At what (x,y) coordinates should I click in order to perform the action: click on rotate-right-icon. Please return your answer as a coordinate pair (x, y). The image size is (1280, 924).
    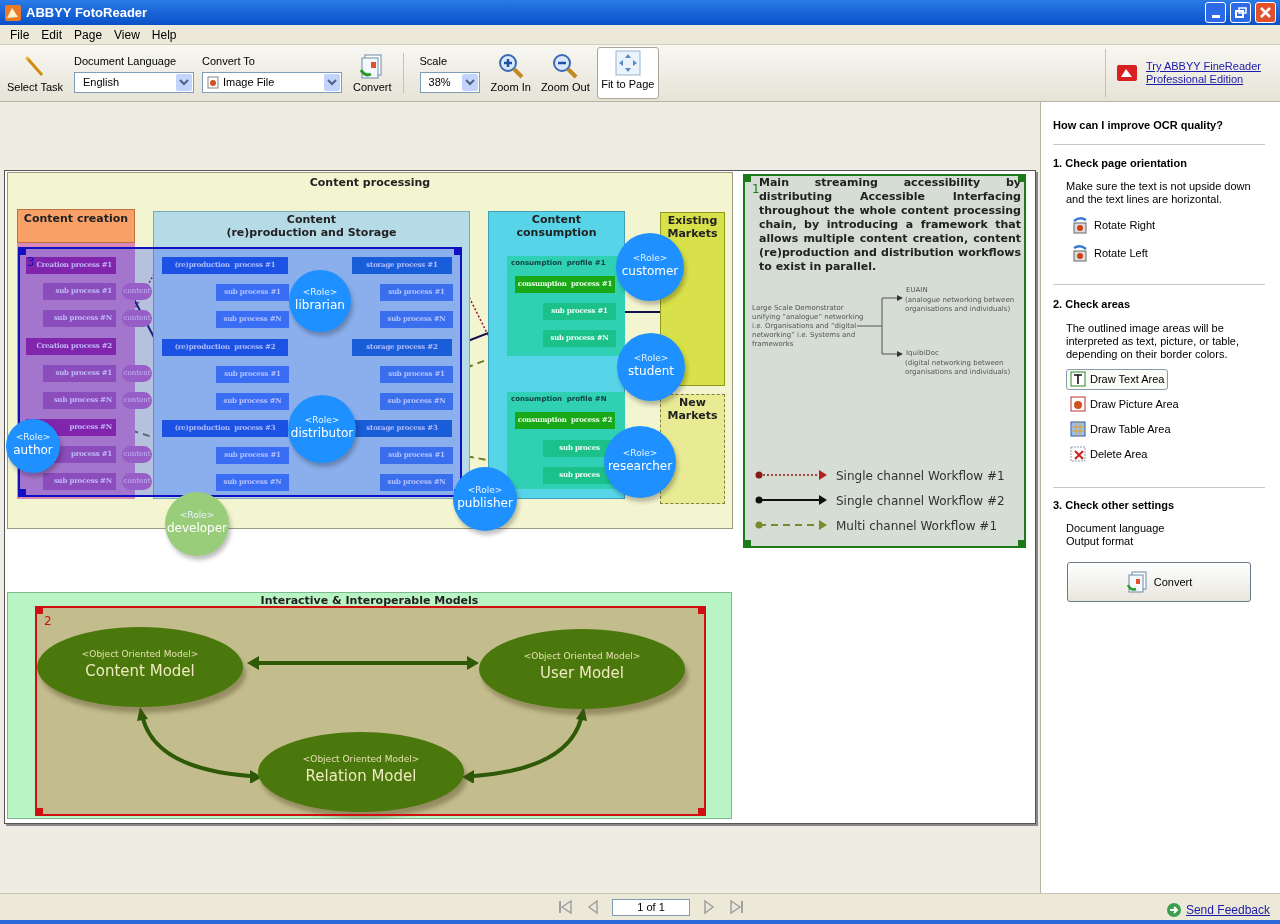
    Looking at the image, I should click on (1080, 225).